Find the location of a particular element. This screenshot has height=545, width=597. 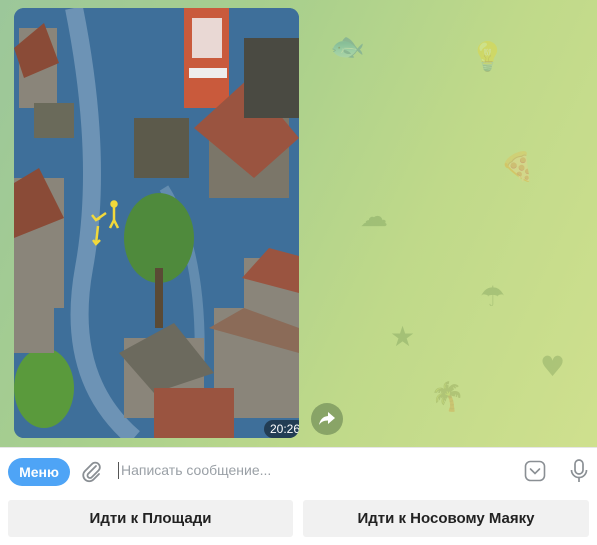

doodle-pizza-icon: 🍕 is located at coordinates (517, 166).